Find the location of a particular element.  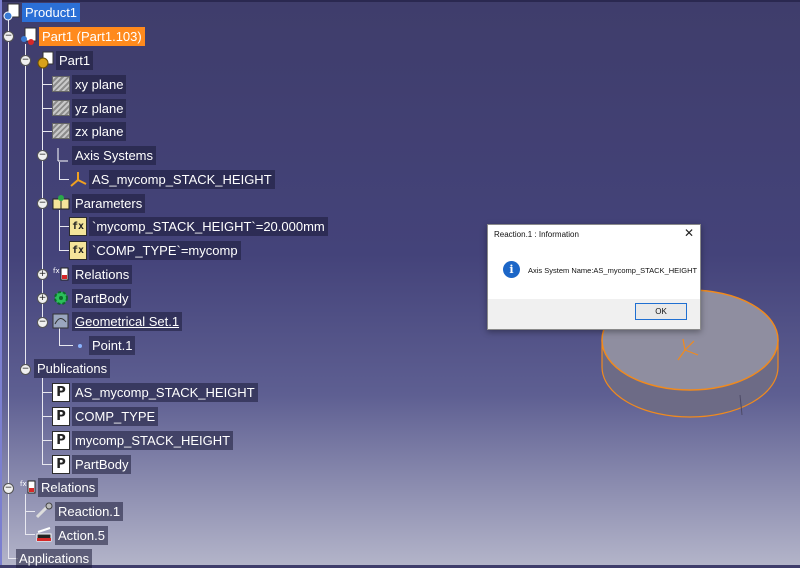

top-border is located at coordinates (400, 1).